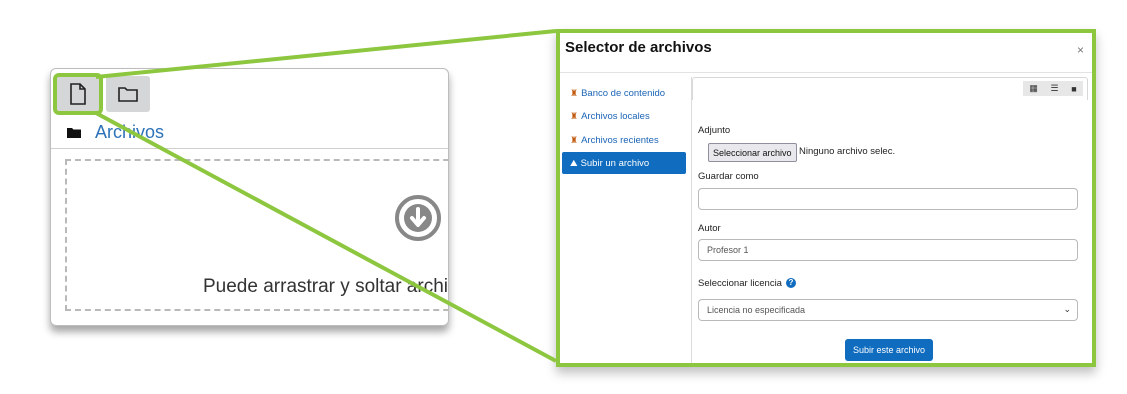 This screenshot has width=1127, height=394. What do you see at coordinates (326, 286) in the screenshot?
I see `drop-zone-text: Puede arrastrar y soltar archiv` at bounding box center [326, 286].